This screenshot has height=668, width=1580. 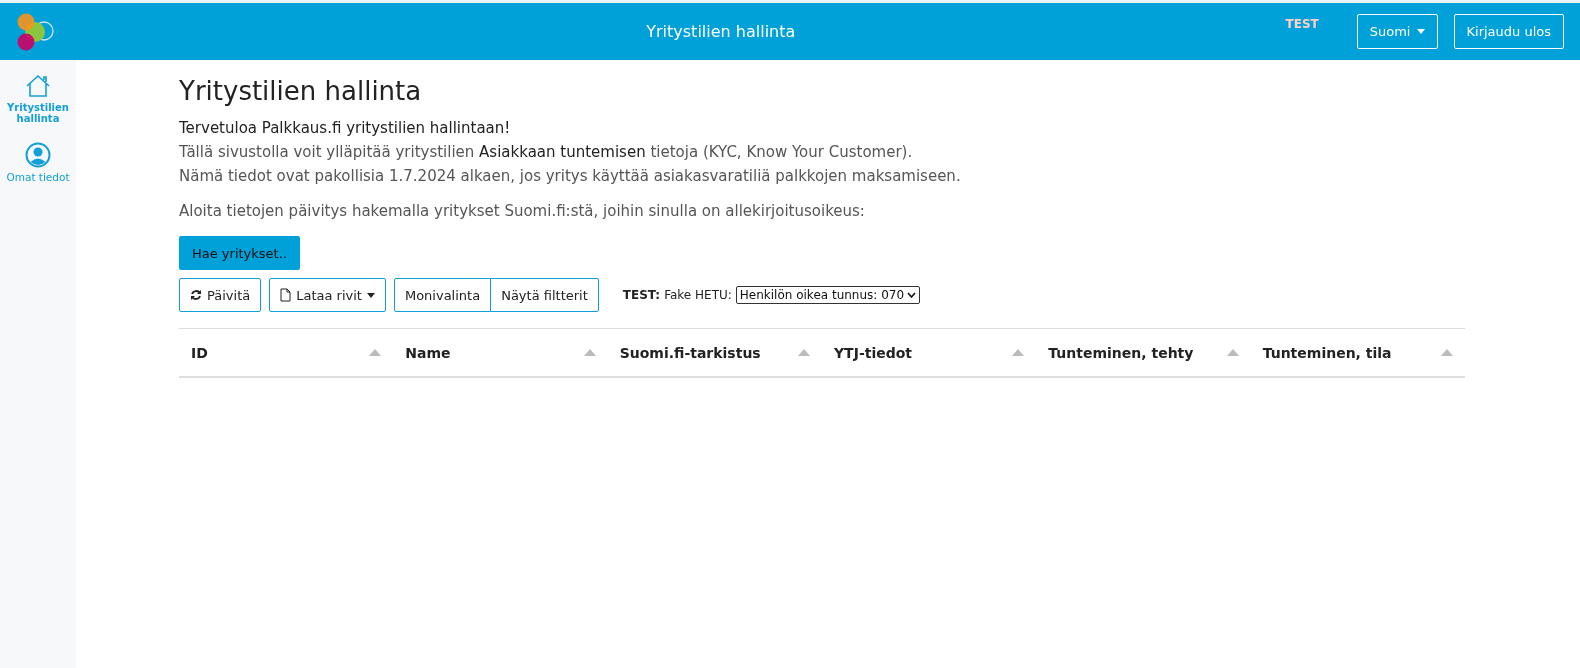 I want to click on column-header: Suomi.fi-tarkistus, so click(x=714, y=352).